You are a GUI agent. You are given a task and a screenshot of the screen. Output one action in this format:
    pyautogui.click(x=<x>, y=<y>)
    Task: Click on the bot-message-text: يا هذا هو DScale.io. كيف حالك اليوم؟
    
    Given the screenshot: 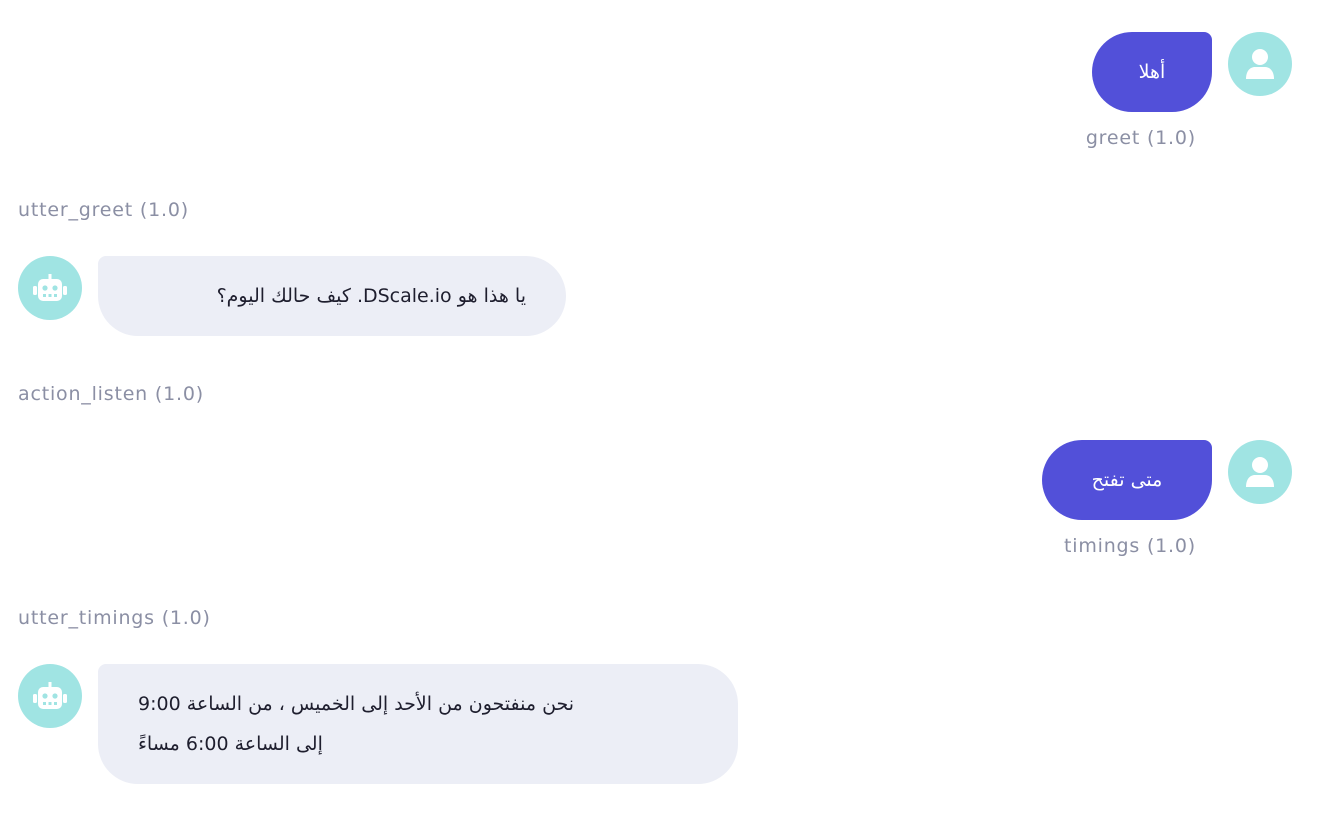 What is the action you would take?
    pyautogui.click(x=371, y=296)
    